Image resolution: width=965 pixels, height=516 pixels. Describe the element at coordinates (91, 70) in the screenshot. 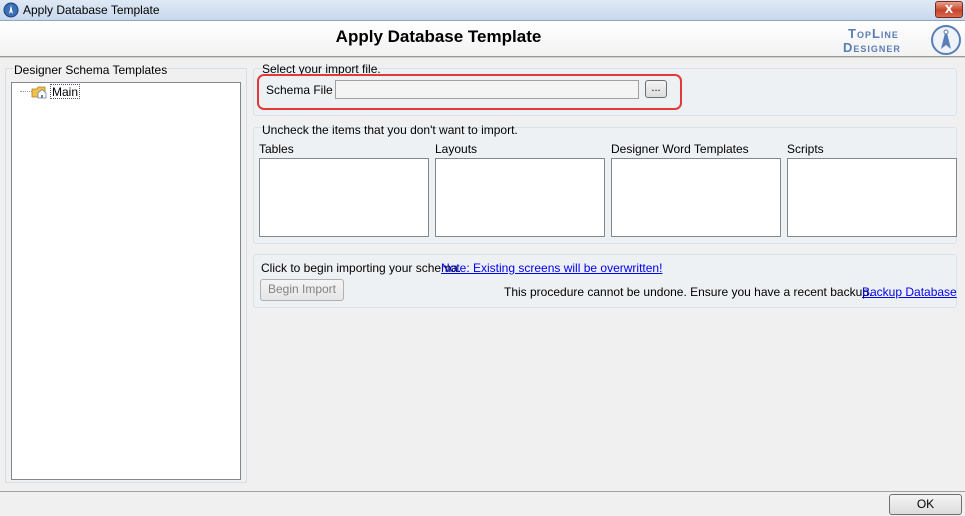

I see `schema-templates-label: Designer Schema Templates` at that location.